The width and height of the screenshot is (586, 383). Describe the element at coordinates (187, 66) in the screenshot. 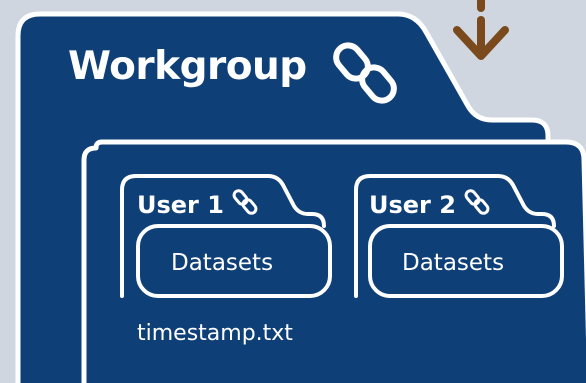

I see `workgroup-title: Workgroup` at that location.